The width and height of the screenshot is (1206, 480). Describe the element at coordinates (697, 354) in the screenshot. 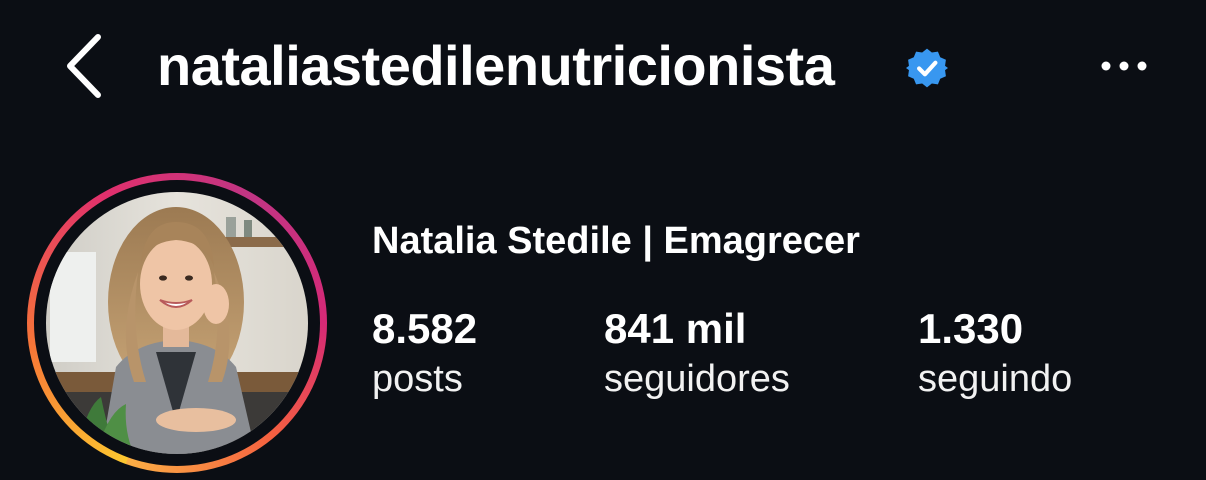

I see `followers-stat: 841 mil seguidores` at that location.